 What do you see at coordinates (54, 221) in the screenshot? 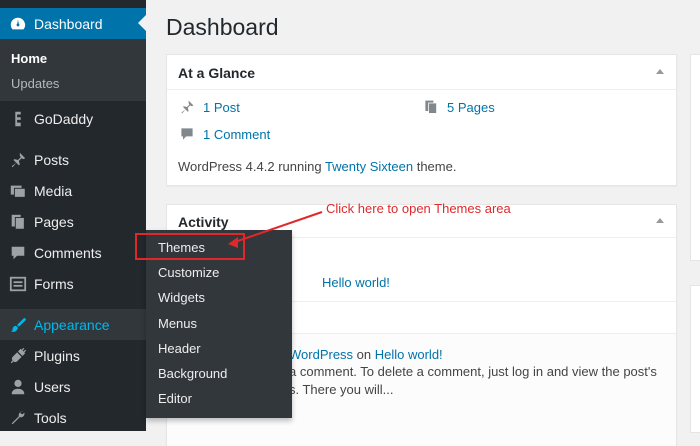
I see `menu-label: Pages` at bounding box center [54, 221].